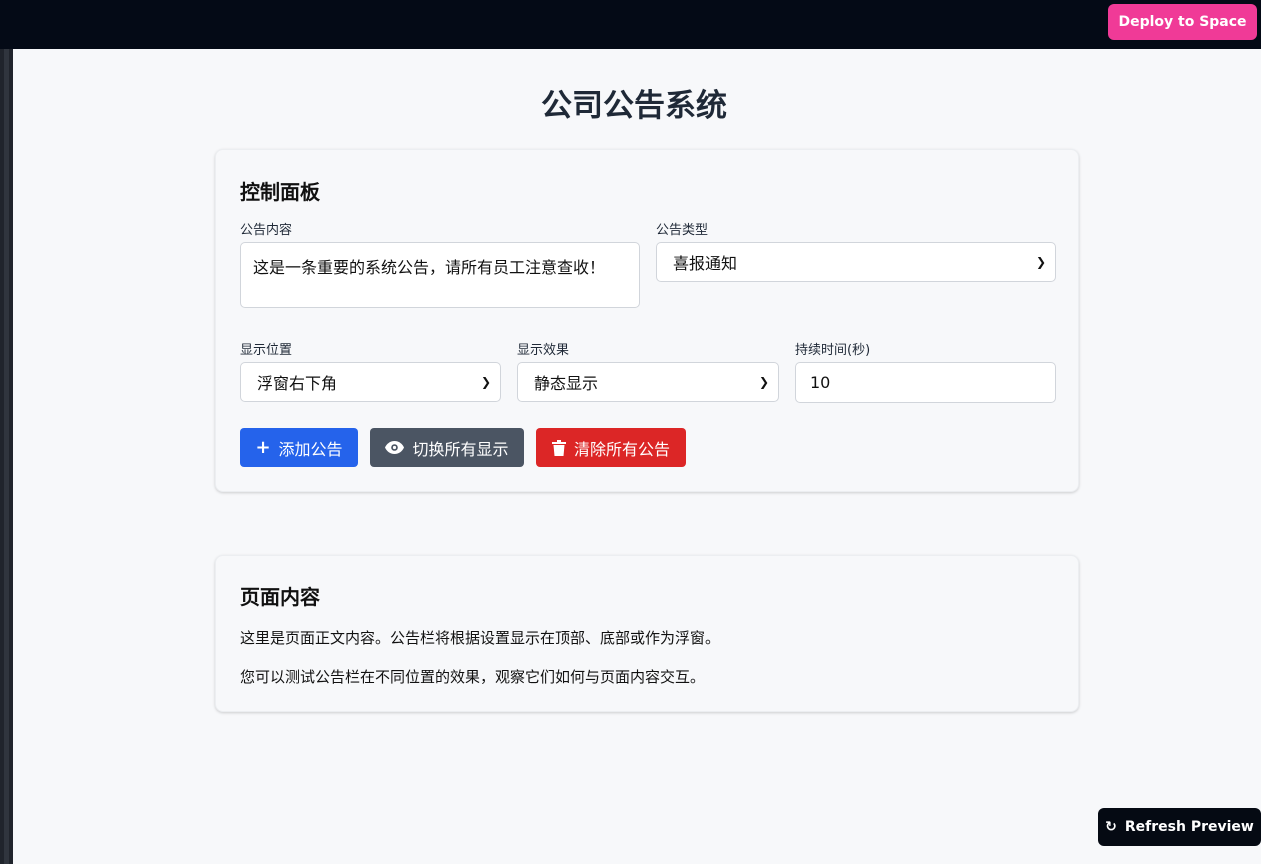  I want to click on add-announcement-button: + 添加公告, so click(299, 447).